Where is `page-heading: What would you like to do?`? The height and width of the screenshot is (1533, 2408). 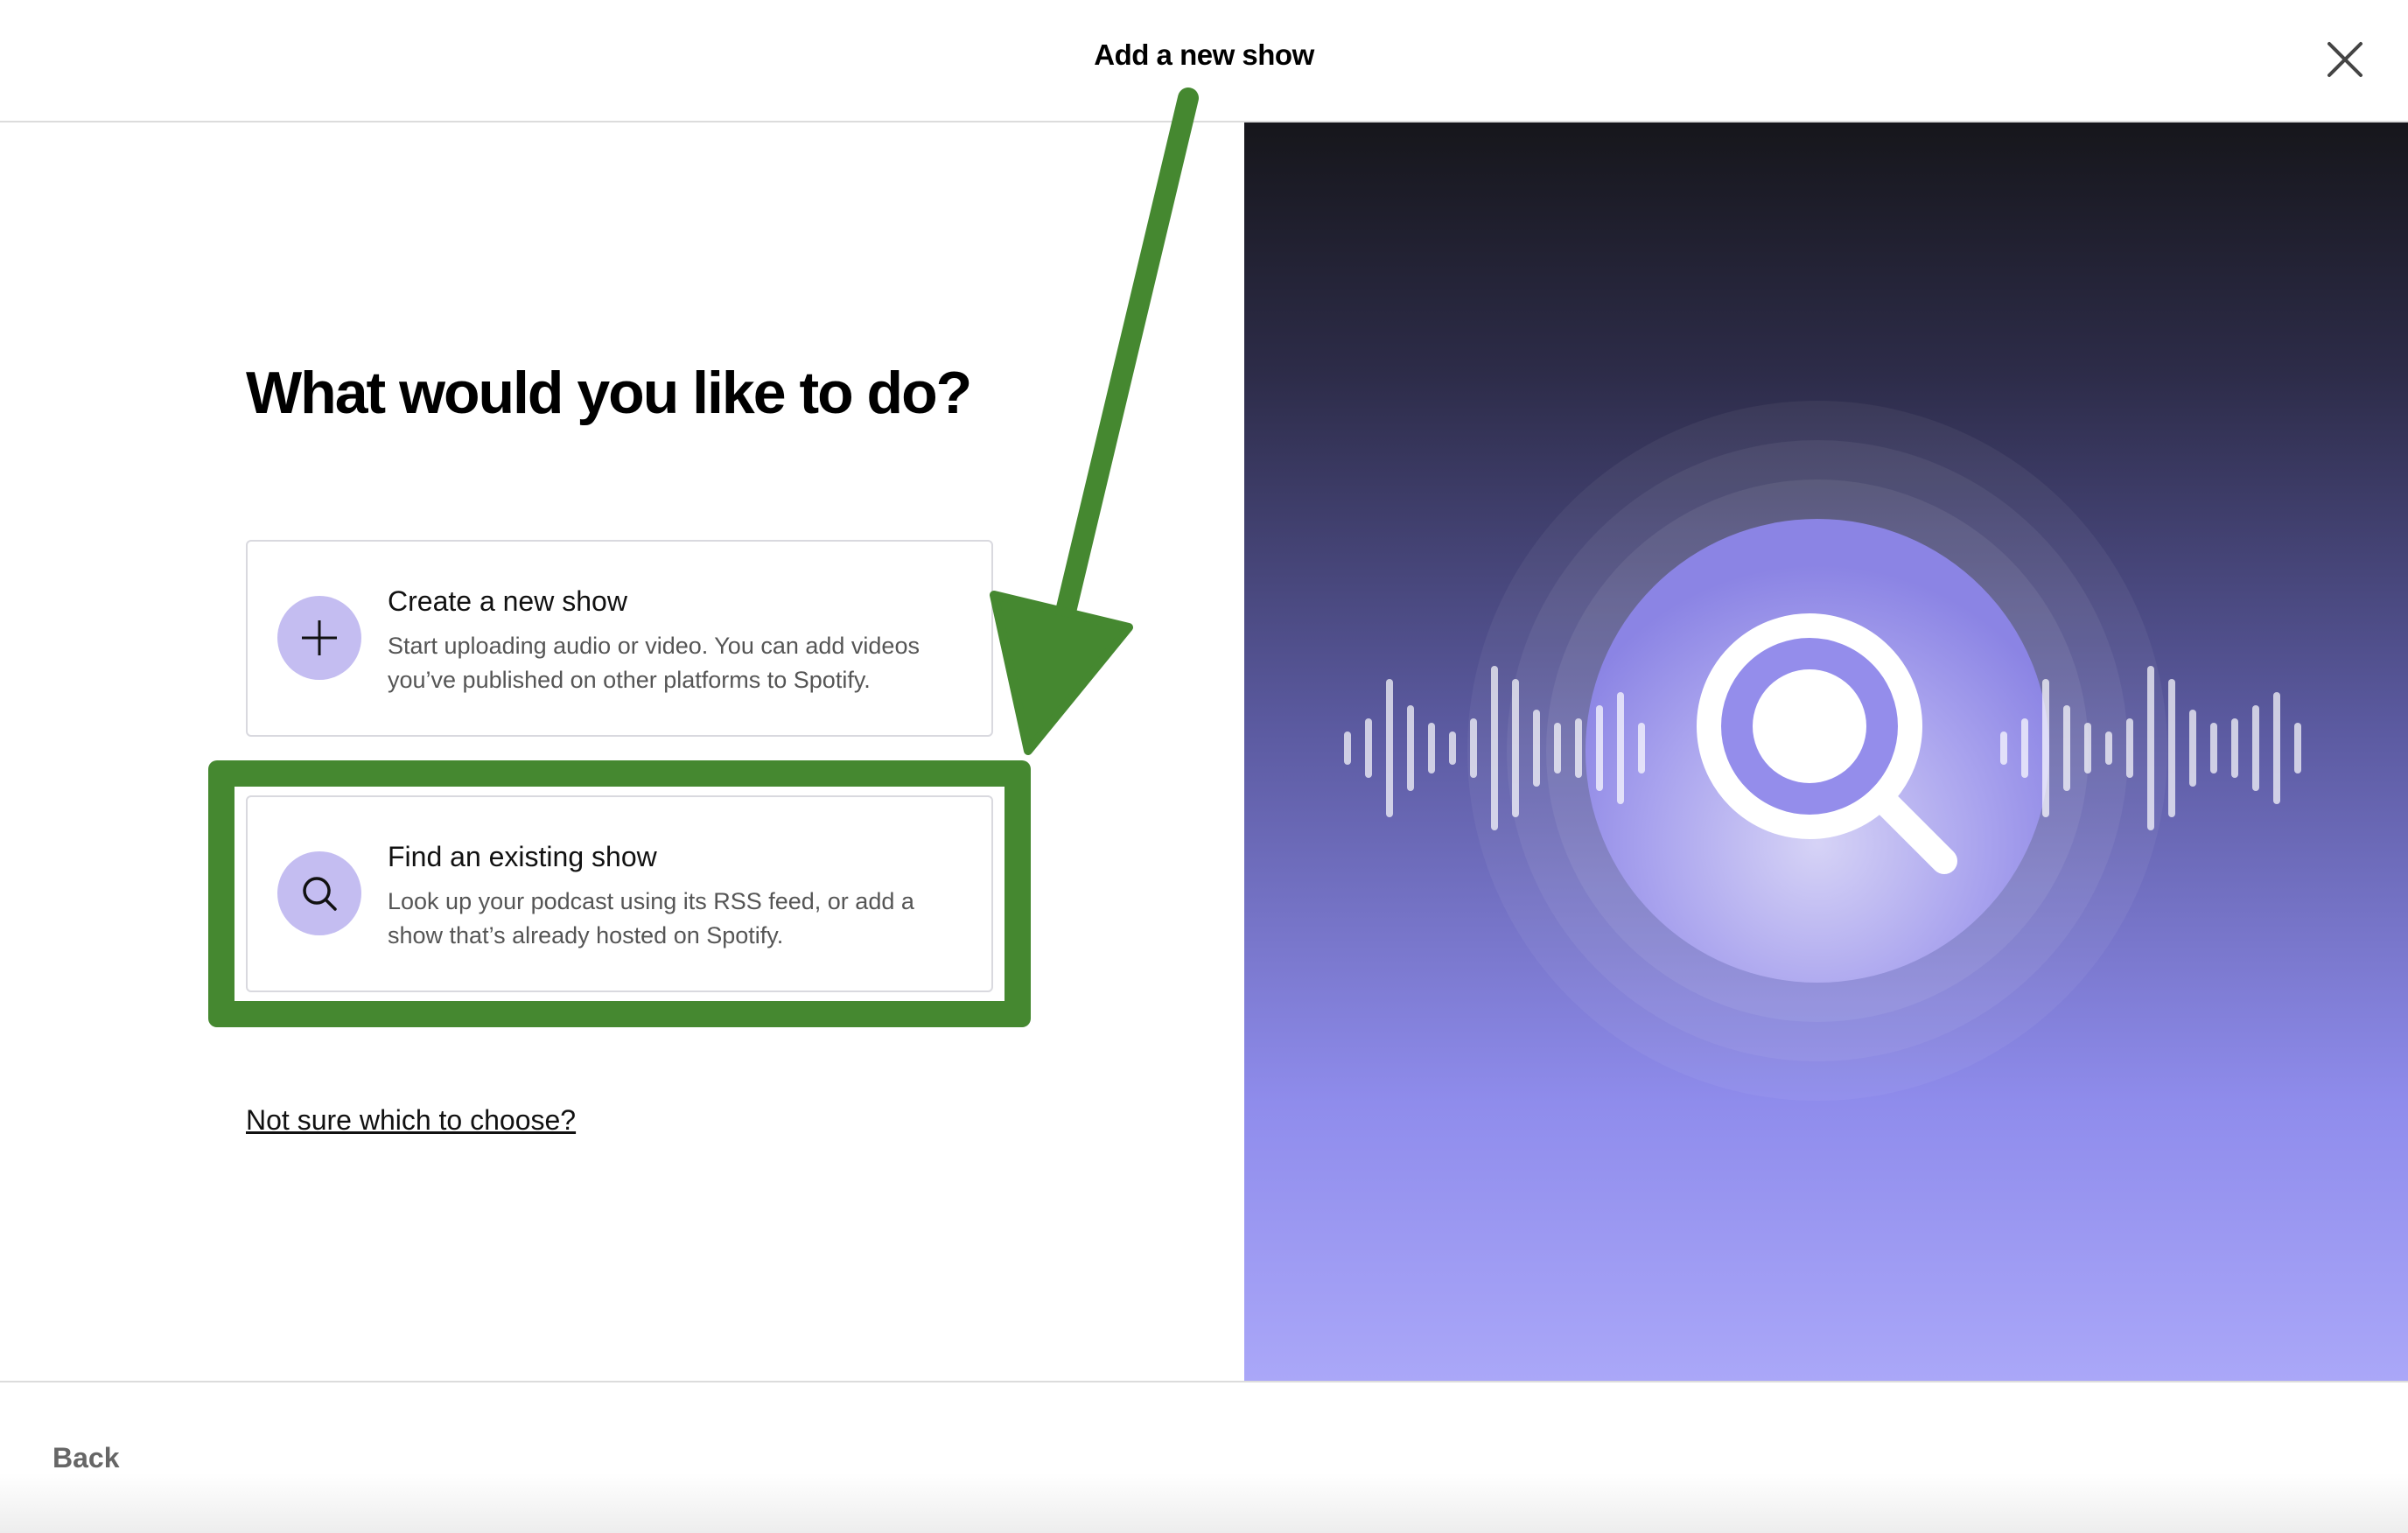
page-heading: What would you like to do? is located at coordinates (609, 393).